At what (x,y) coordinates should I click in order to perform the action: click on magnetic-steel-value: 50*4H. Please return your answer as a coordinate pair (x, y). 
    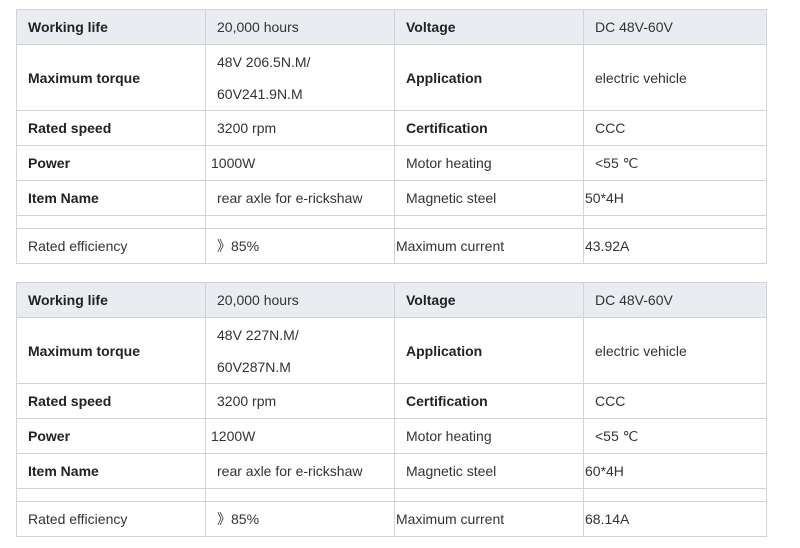
    Looking at the image, I should click on (675, 198).